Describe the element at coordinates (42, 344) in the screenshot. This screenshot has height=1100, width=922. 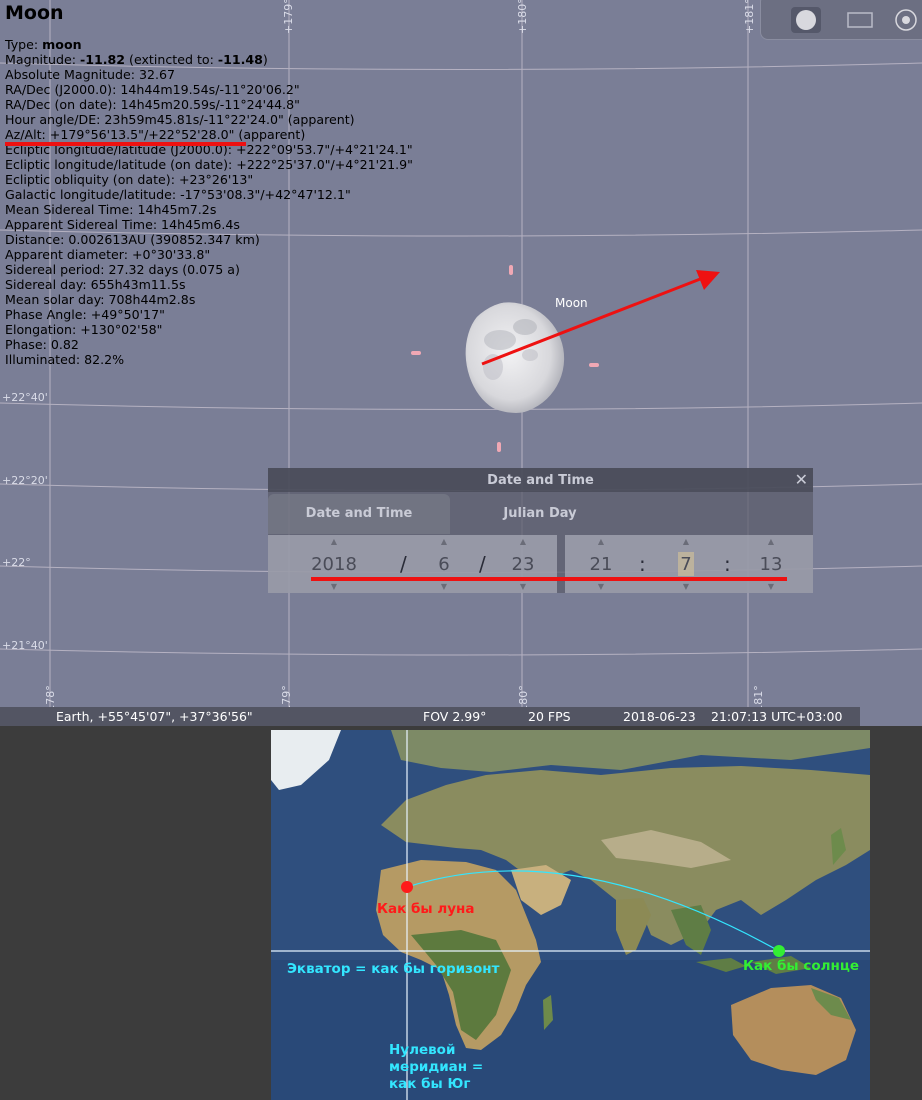
I see `info-line: Phase: 0.82` at that location.